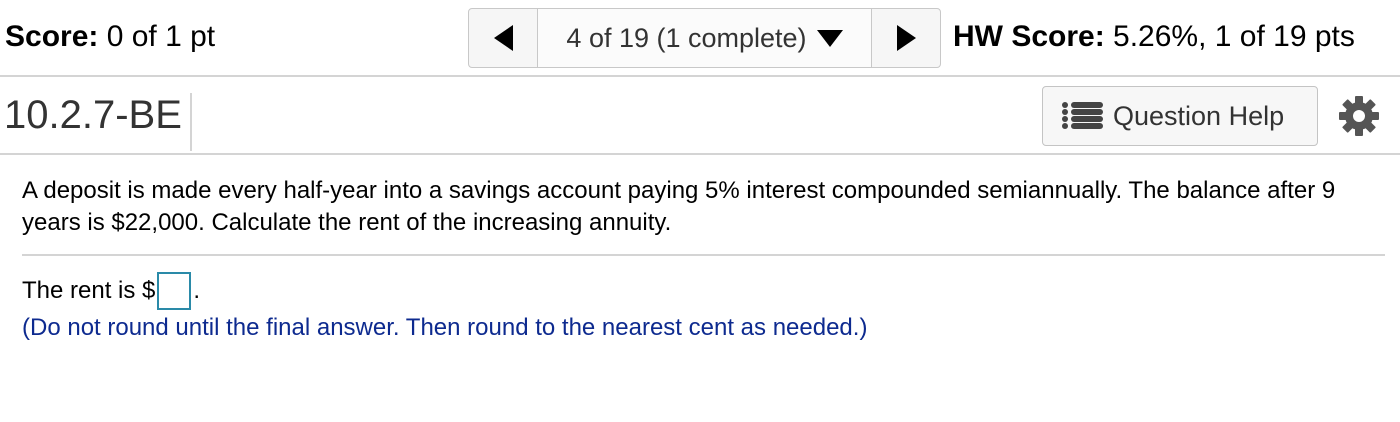 The width and height of the screenshot is (1400, 422). Describe the element at coordinates (703, 255) in the screenshot. I see `divider` at that location.